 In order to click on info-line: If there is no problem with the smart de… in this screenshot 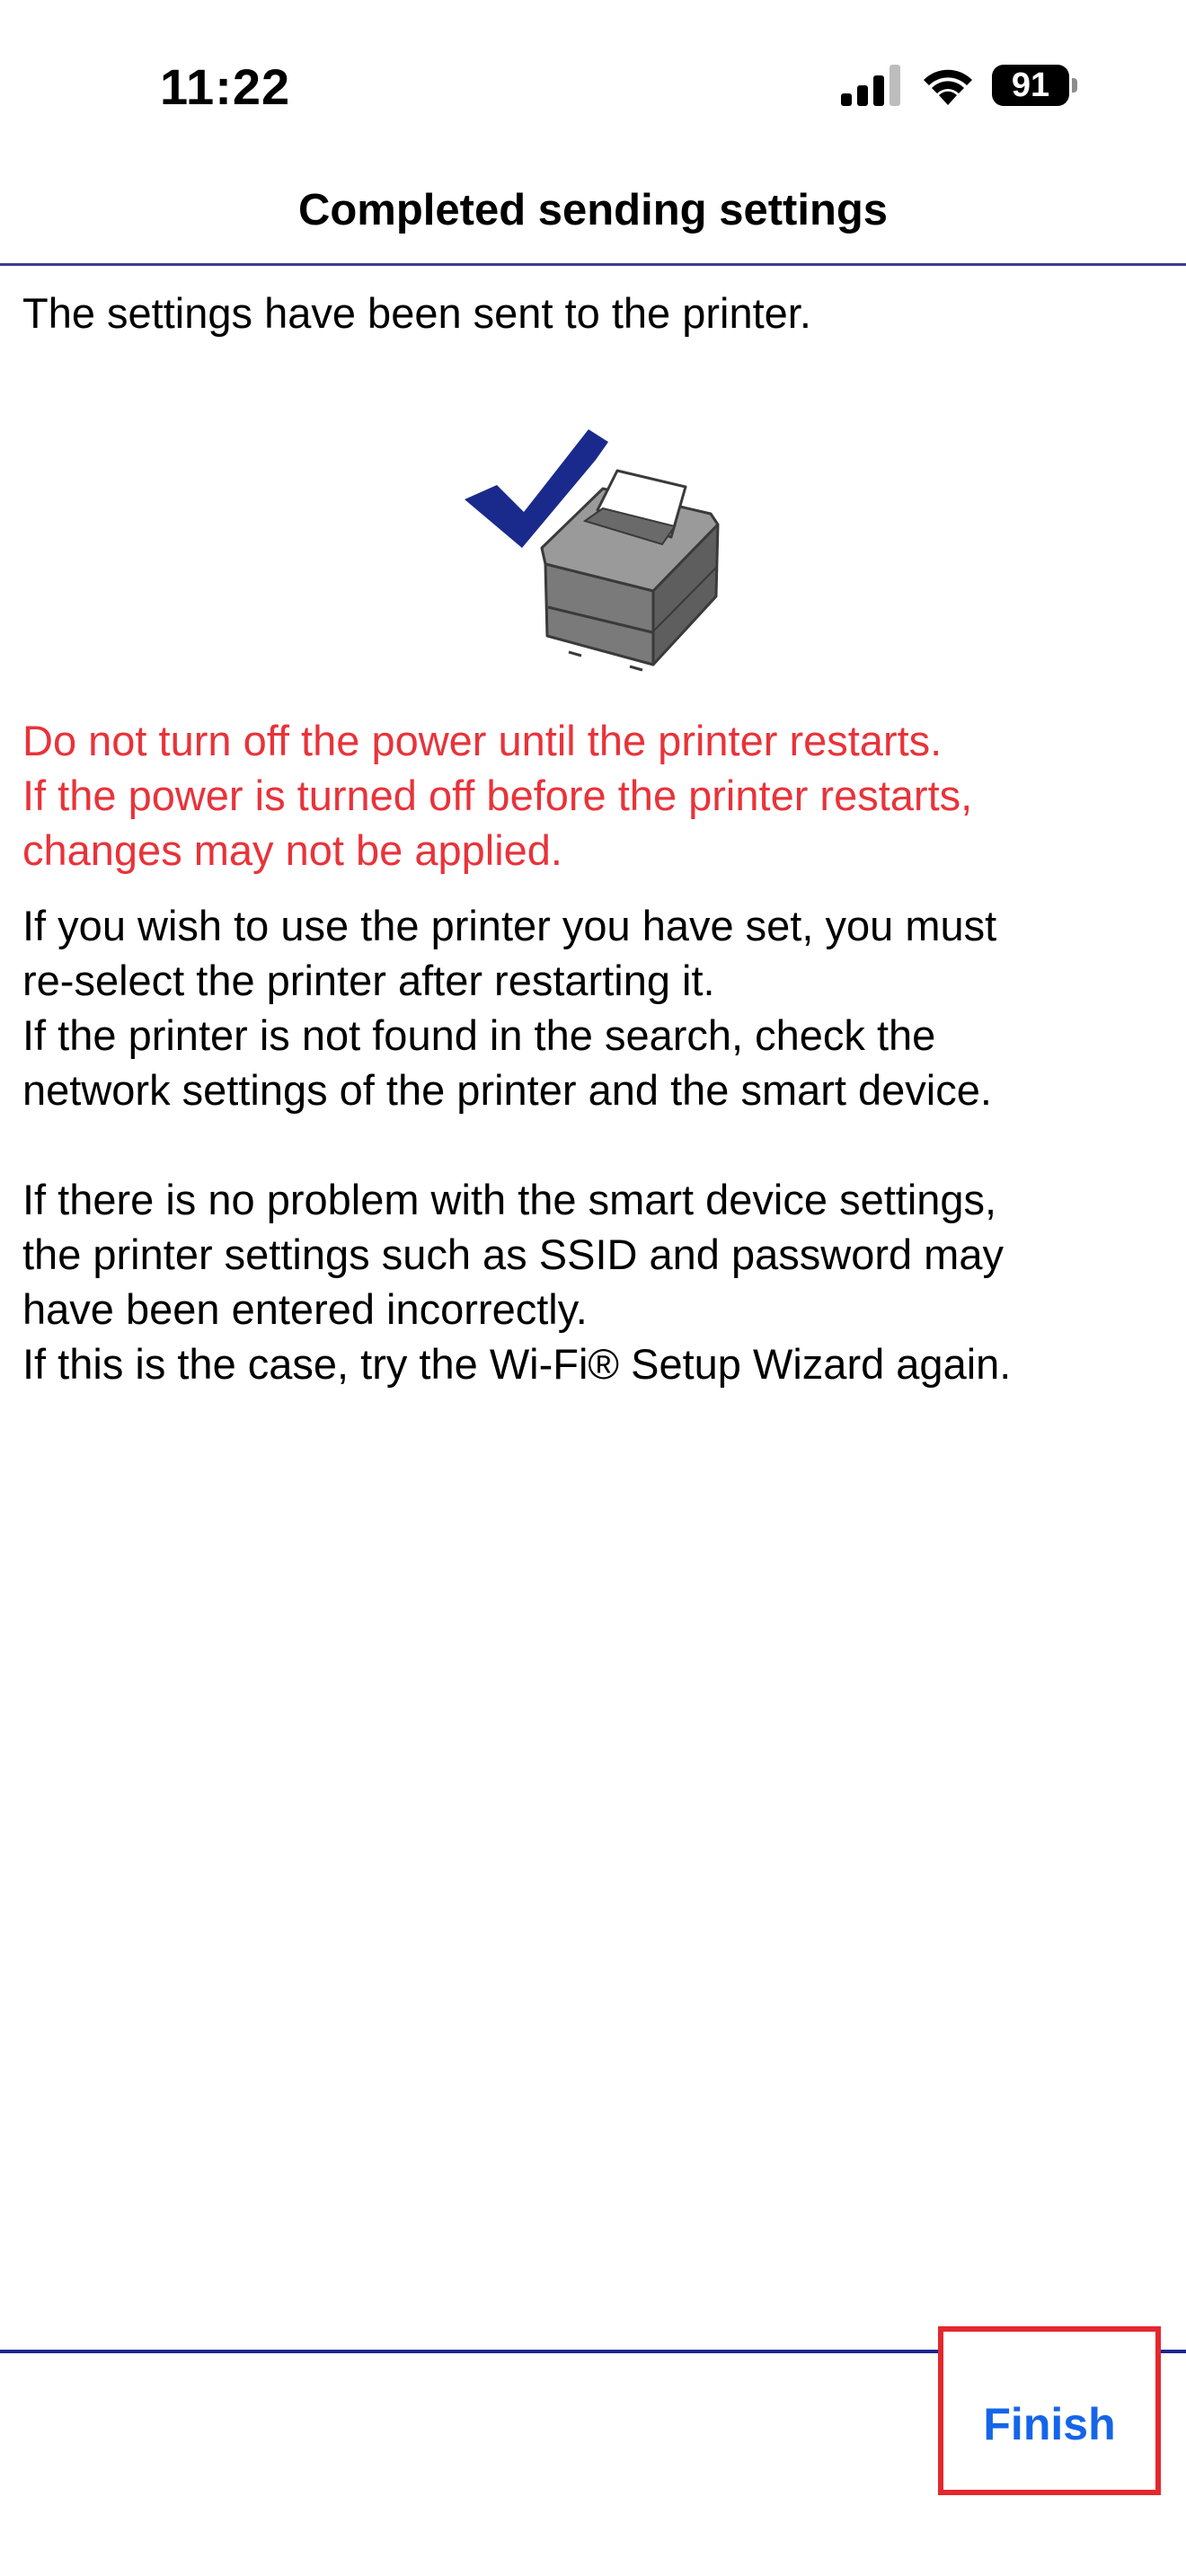, I will do `click(509, 1199)`.